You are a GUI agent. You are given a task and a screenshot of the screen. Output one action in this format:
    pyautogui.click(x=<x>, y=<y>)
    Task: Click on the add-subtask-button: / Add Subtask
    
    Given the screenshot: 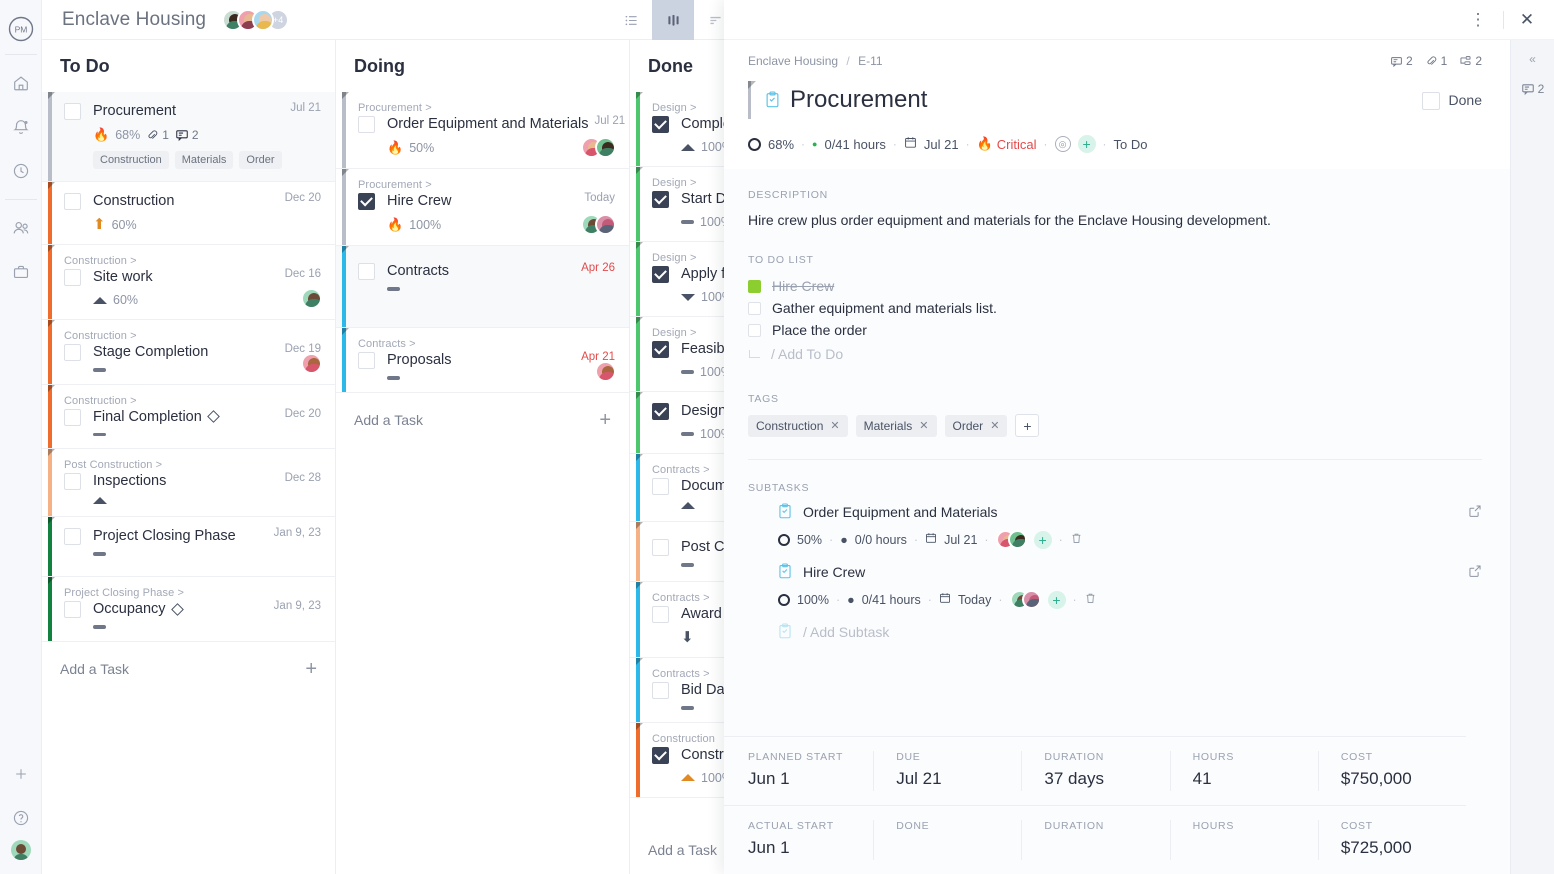 What is the action you would take?
    pyautogui.click(x=1130, y=632)
    